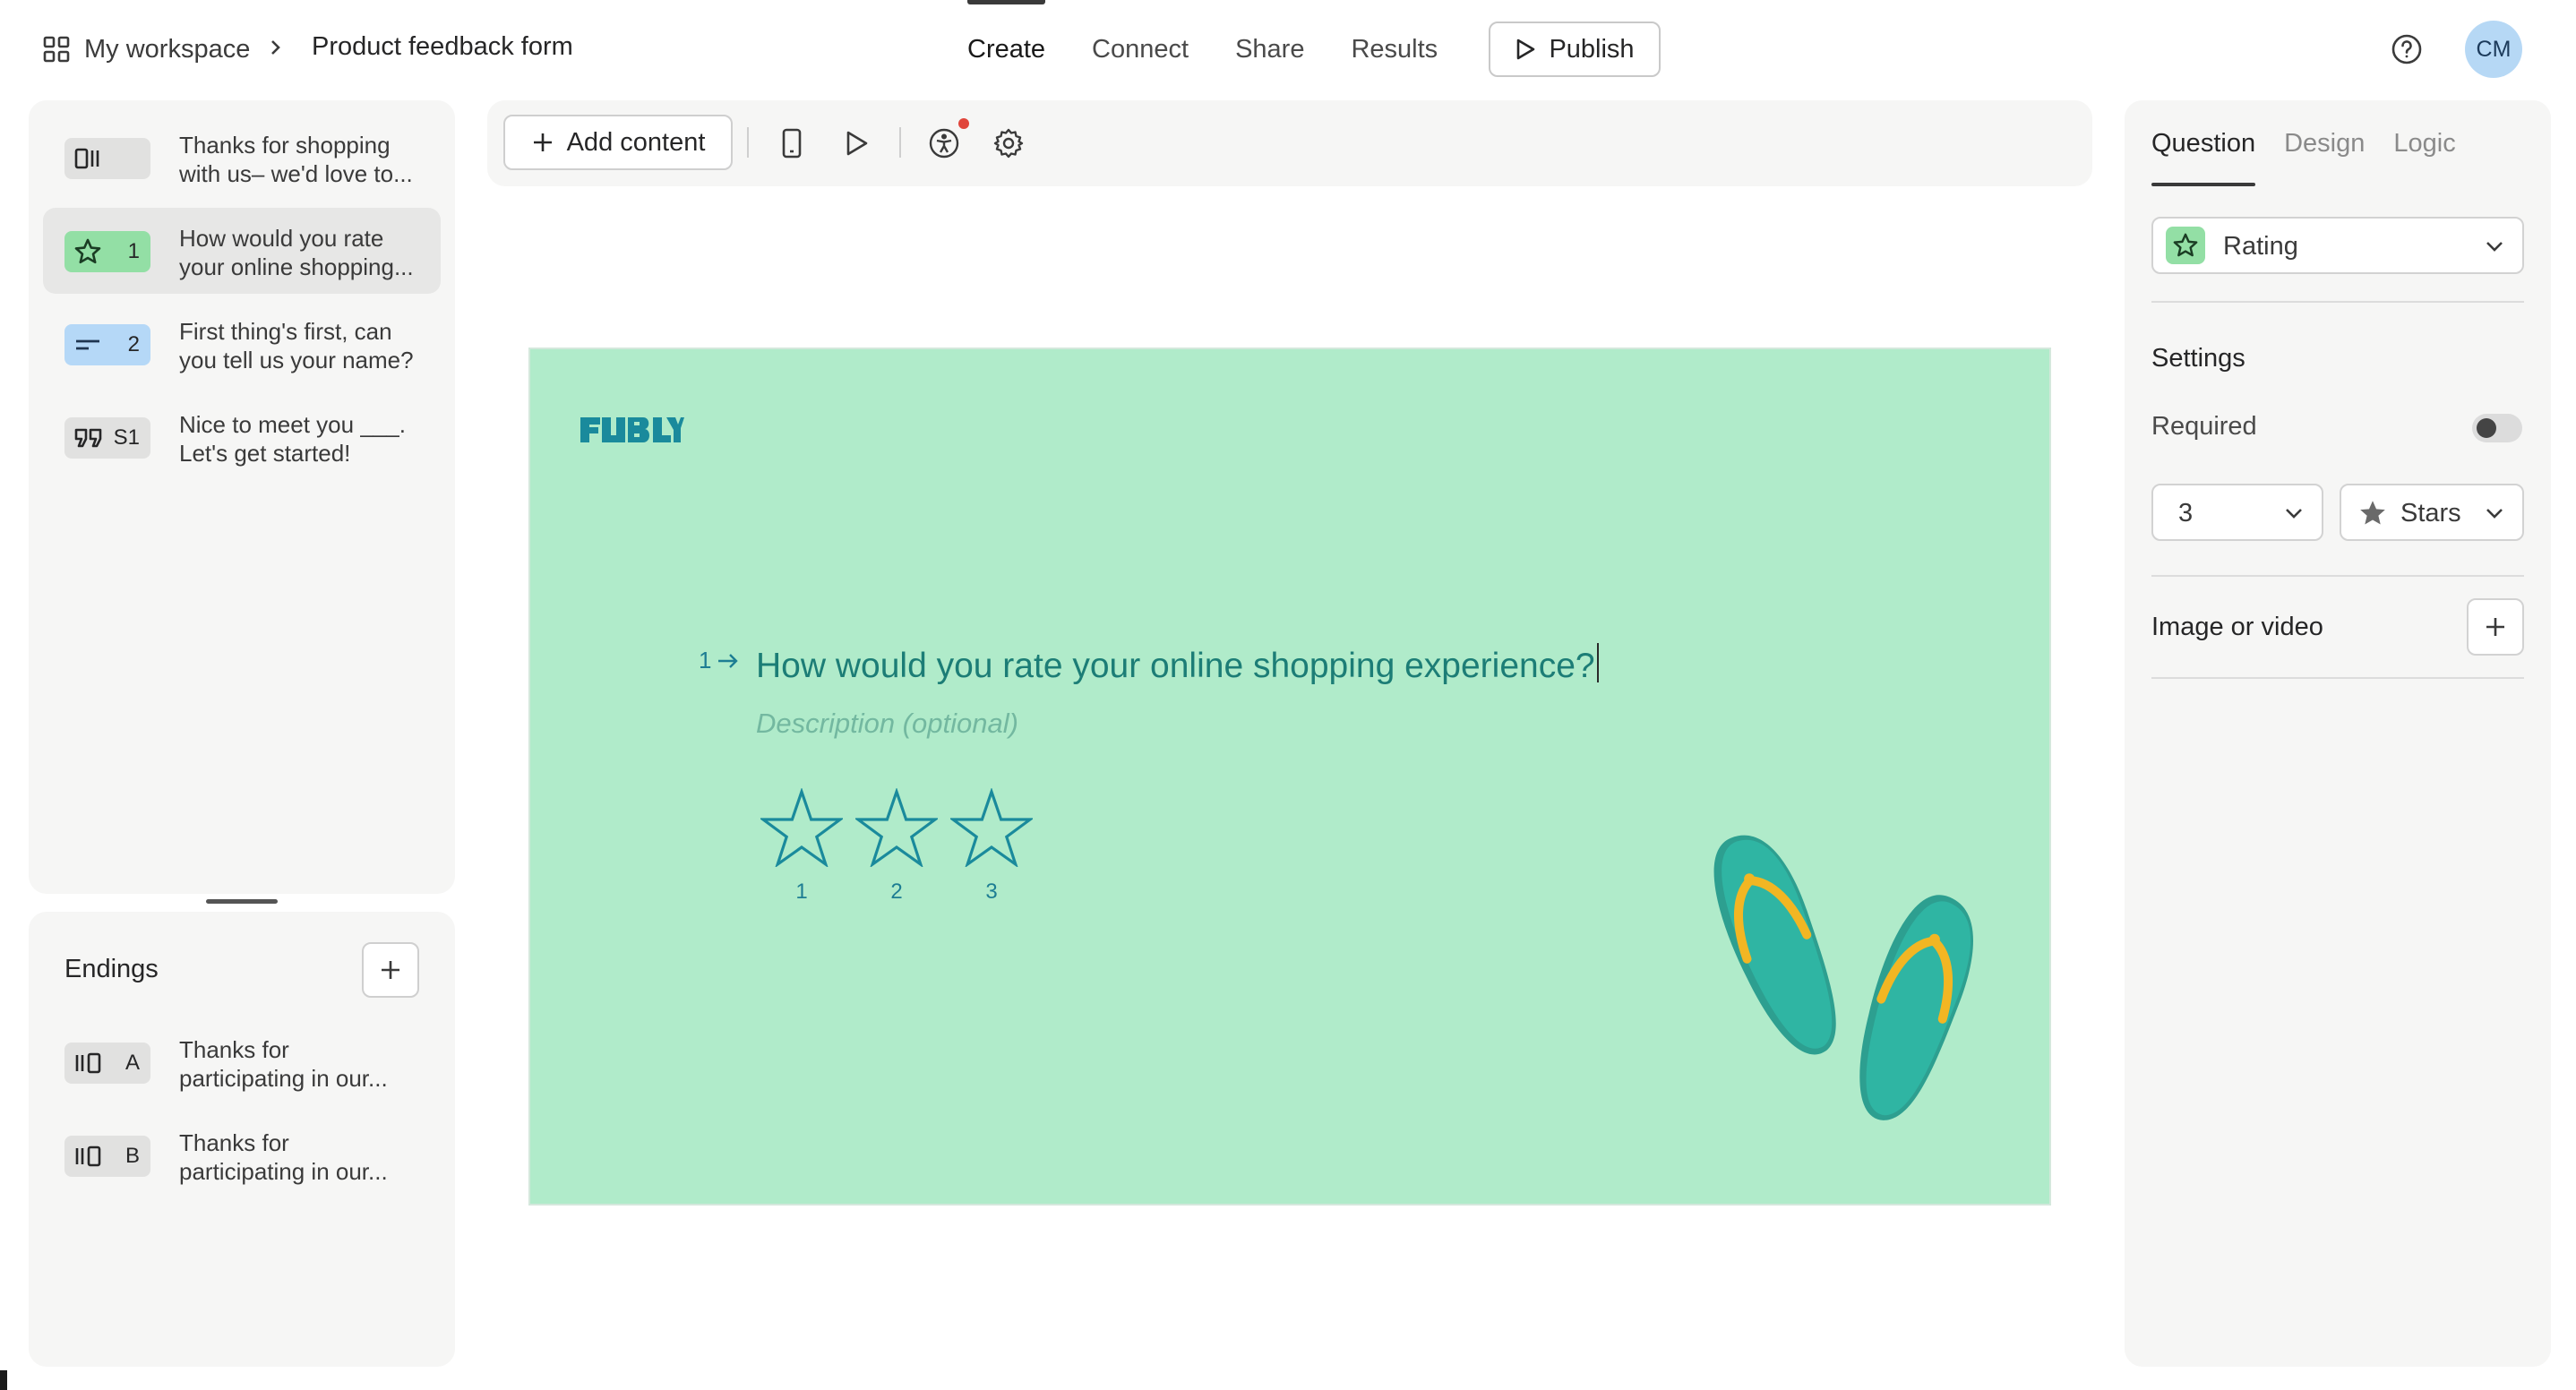  What do you see at coordinates (111, 969) in the screenshot?
I see `endings-title: Endings` at bounding box center [111, 969].